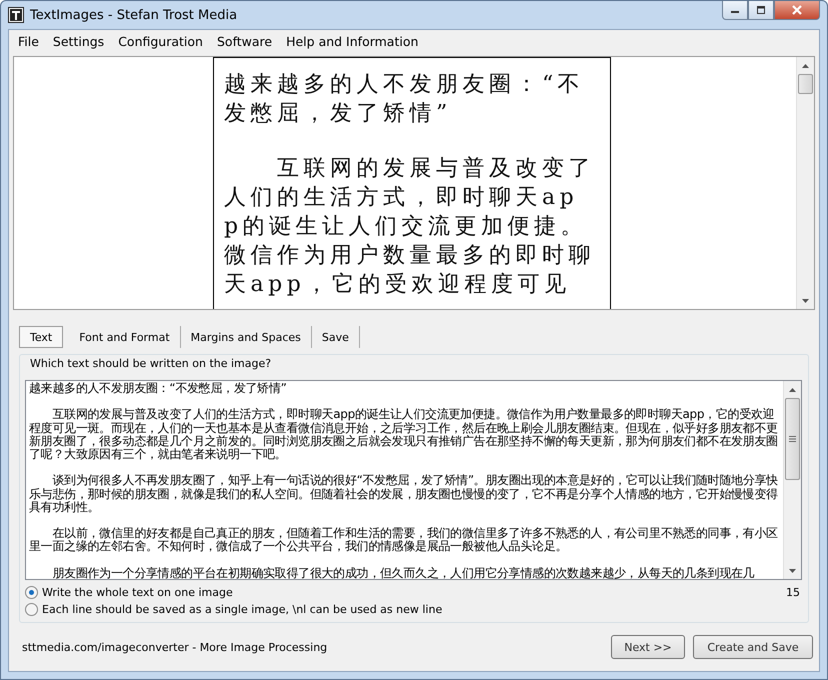 The image size is (828, 680). Describe the element at coordinates (403, 572) in the screenshot. I see `text-paragraph: 朋友圈作为一个分享情感的平台在初期确实取得了很大的成功，但久而久之，人们用它分享情感的次数越来越少，从每天的几条到现在几` at that location.